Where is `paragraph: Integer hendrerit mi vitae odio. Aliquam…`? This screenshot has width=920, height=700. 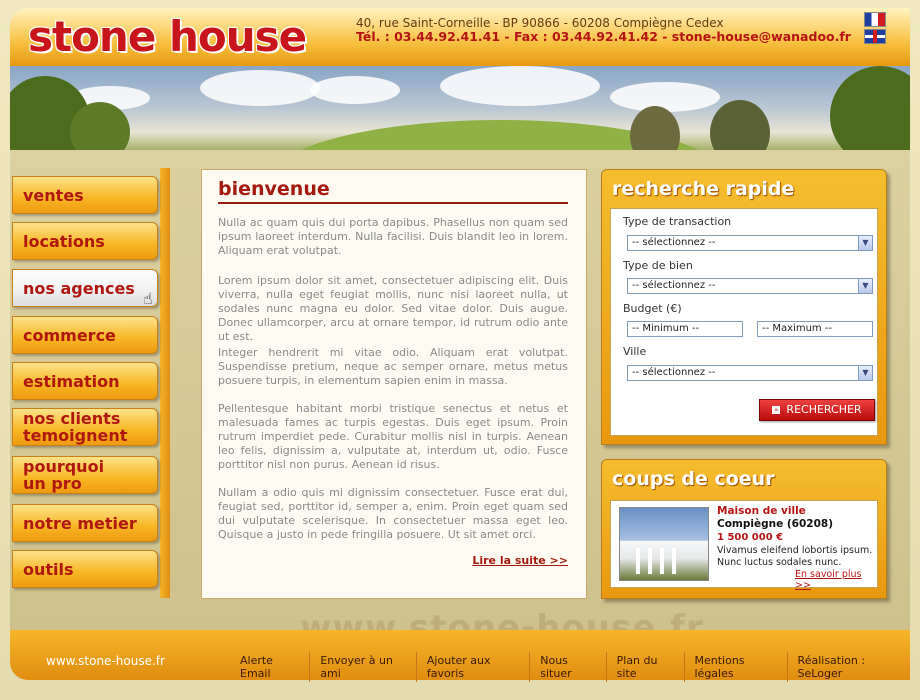
paragraph: Integer hendrerit mi vitae odio. Aliquam… is located at coordinates (393, 366).